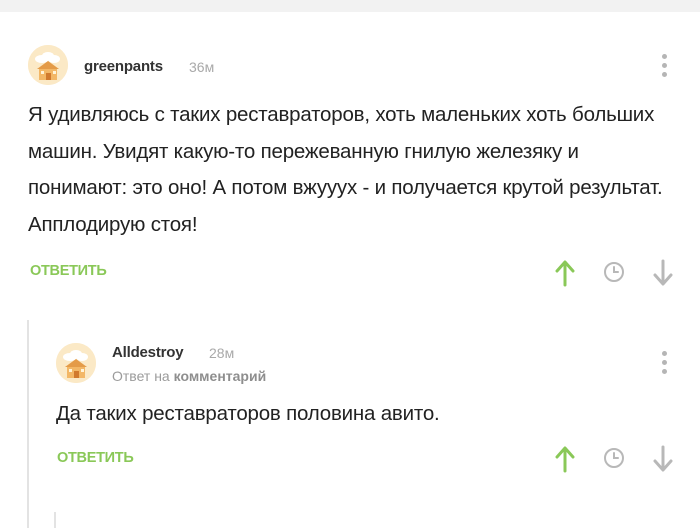  What do you see at coordinates (350, 6) in the screenshot?
I see `top-bar` at bounding box center [350, 6].